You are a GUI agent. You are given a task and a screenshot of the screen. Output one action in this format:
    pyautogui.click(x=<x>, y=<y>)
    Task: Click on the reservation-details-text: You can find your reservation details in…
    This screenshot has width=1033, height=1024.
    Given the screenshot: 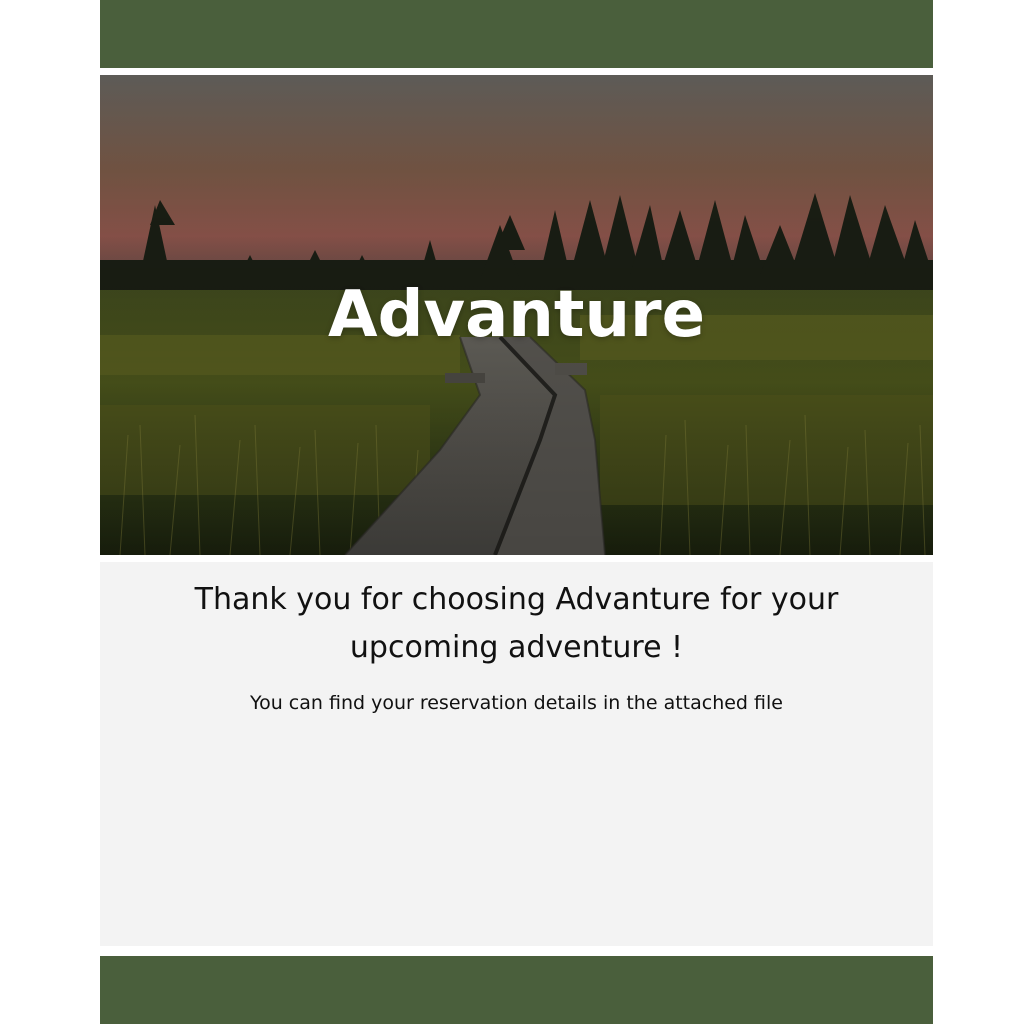 What is the action you would take?
    pyautogui.click(x=516, y=703)
    